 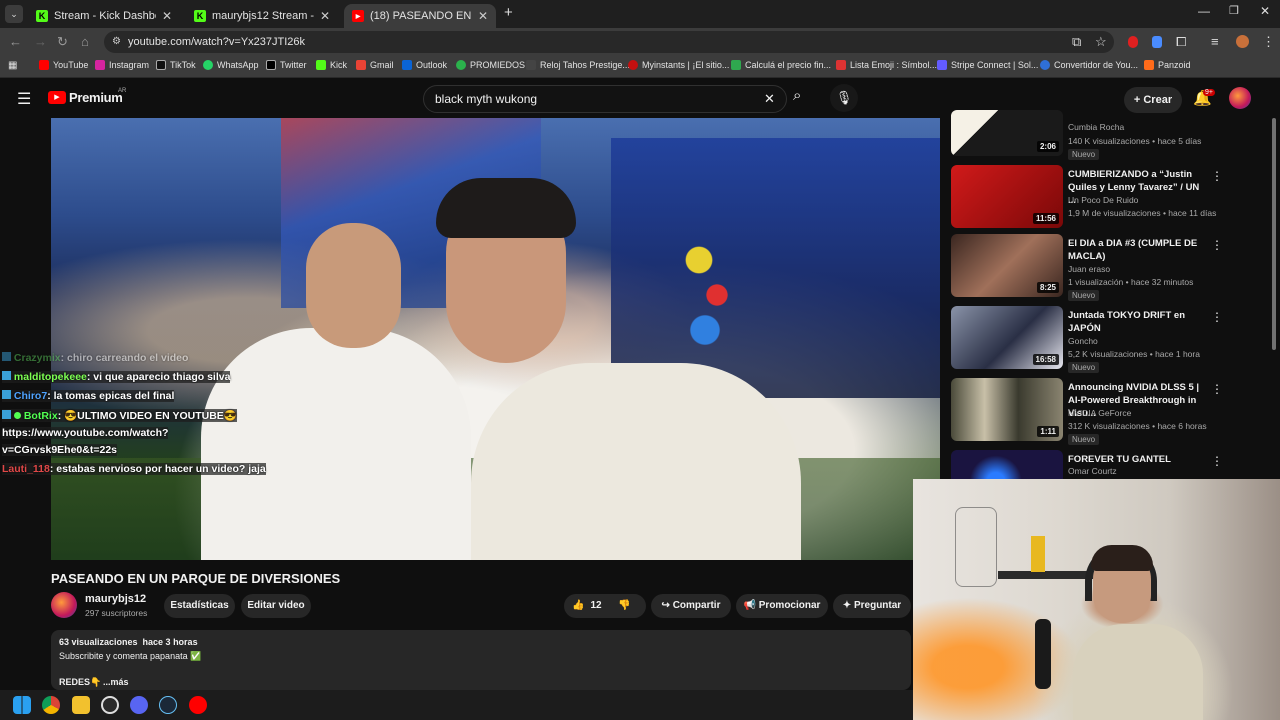 I want to click on home-icon: ⌂, so click(x=85, y=41).